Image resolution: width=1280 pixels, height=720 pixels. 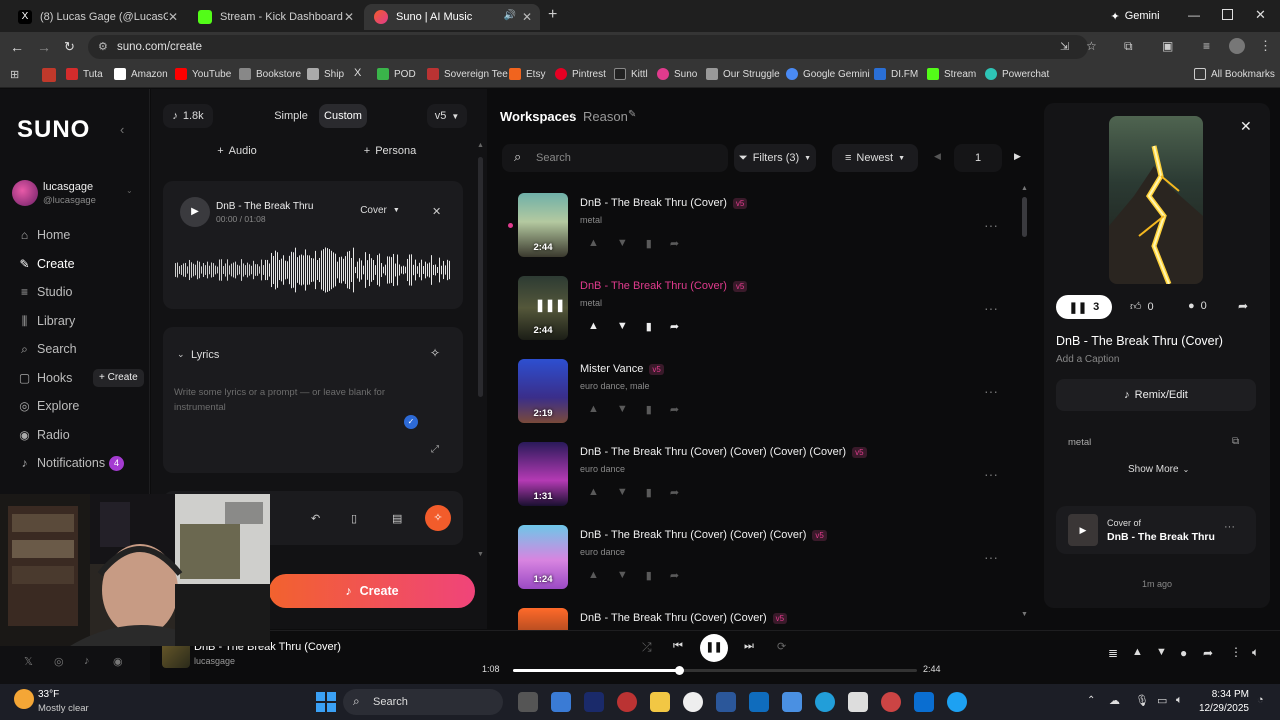 I want to click on apps-grid-icon: ⊞, so click(x=14, y=74).